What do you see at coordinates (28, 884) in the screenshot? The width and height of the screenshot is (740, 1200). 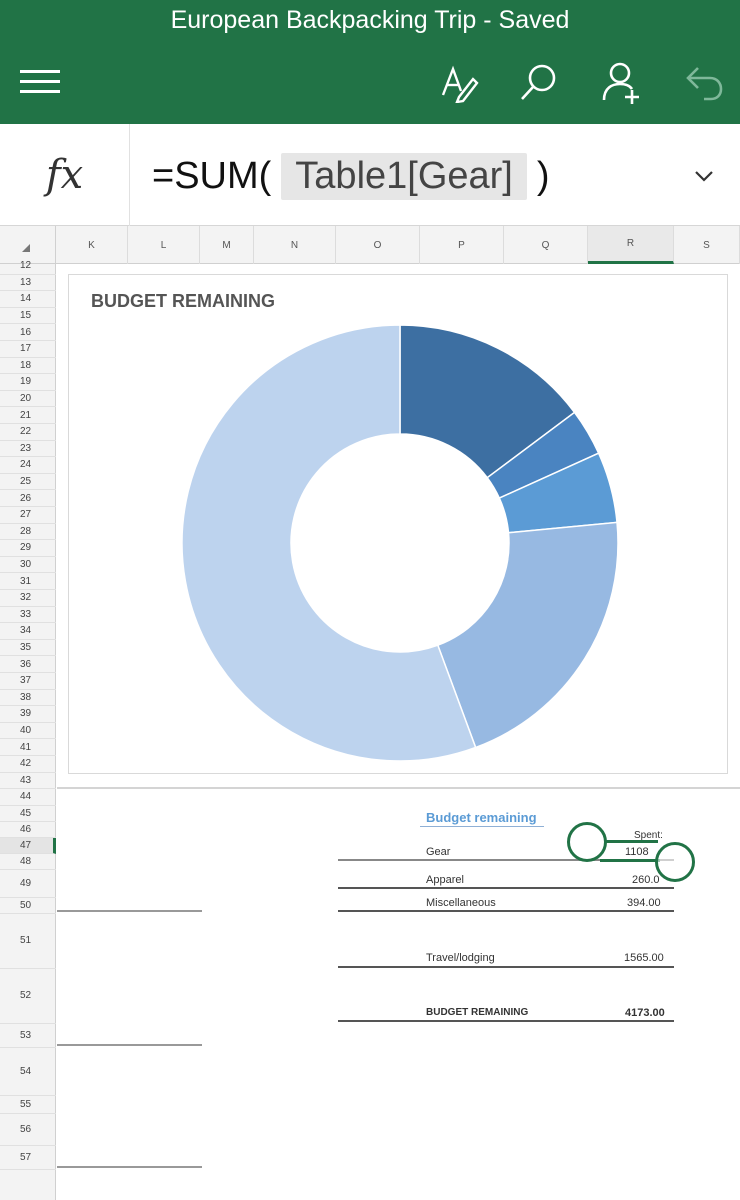 I see `row-header-49: 49` at bounding box center [28, 884].